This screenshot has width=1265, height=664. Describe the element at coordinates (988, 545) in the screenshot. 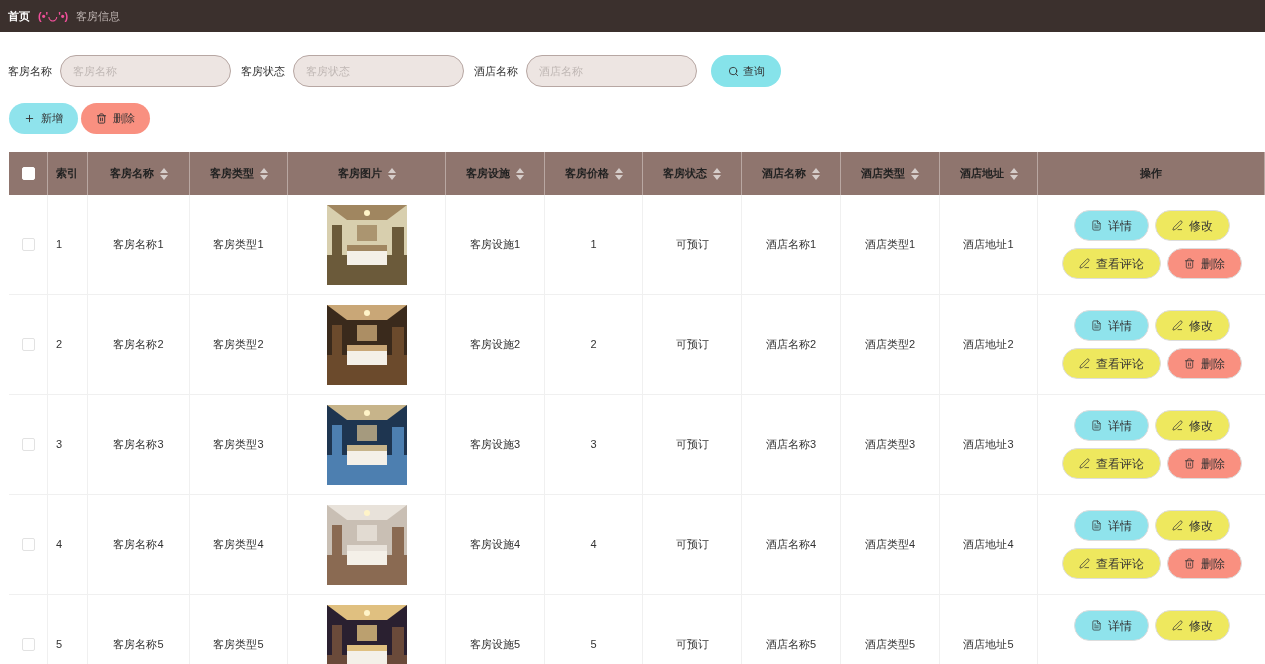

I see `table-cell-text: 酒店地址4` at that location.